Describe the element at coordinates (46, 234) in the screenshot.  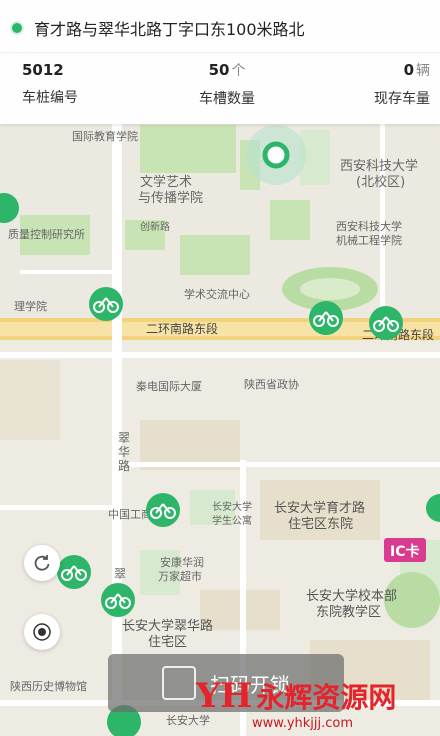
I see `map-label-quality: 质量控制研究所` at that location.